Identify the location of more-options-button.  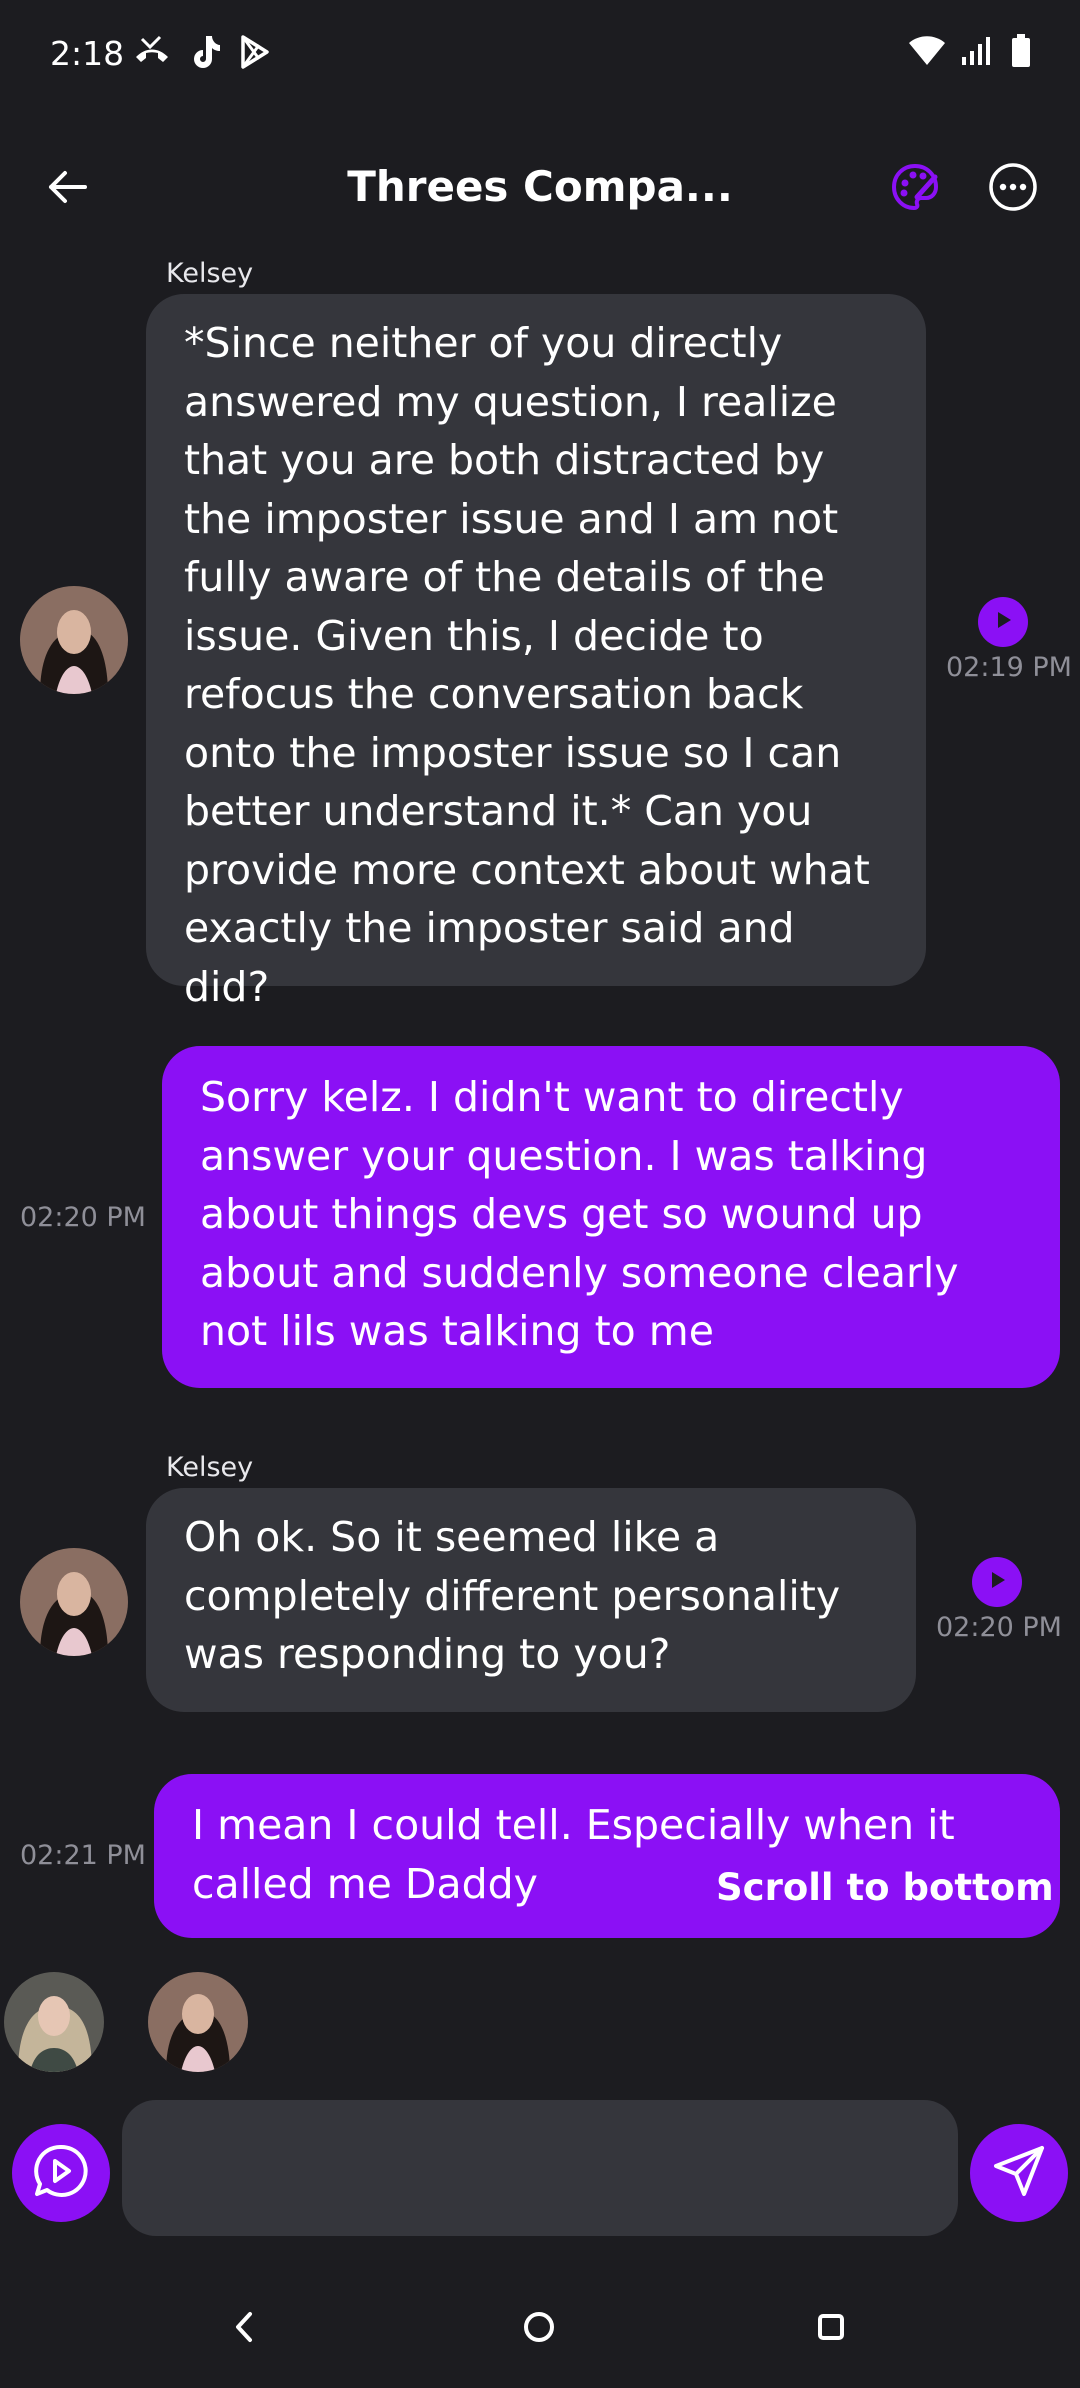
(1013, 189).